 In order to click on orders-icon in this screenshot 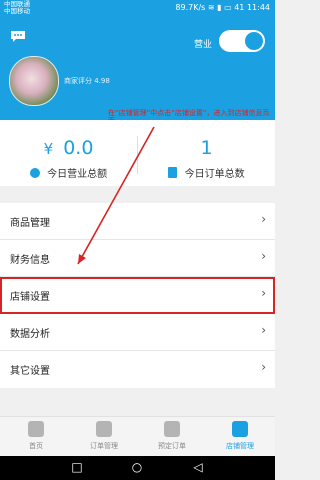, I will do `click(104, 429)`.